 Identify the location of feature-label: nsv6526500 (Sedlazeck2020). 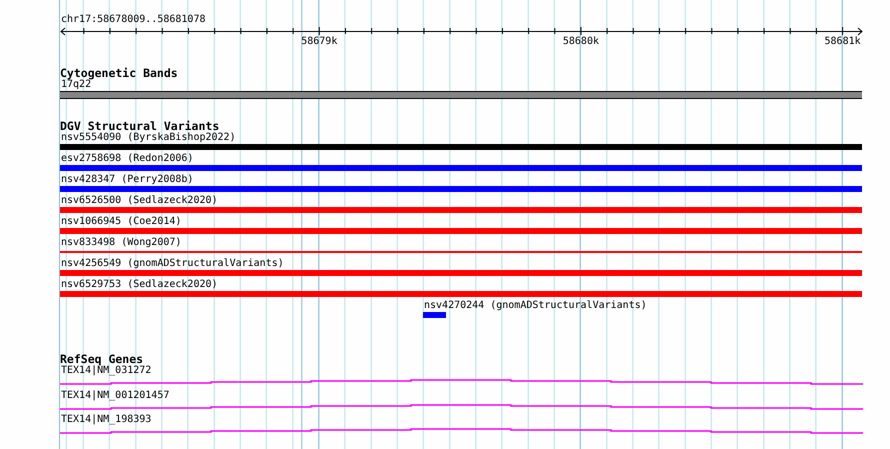
(139, 201).